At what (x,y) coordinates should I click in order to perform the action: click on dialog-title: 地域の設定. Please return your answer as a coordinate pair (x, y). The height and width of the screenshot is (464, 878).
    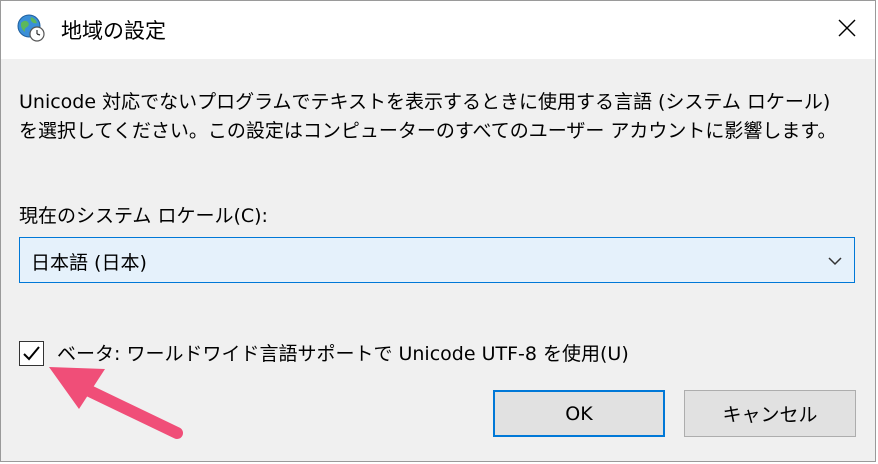
    Looking at the image, I should click on (113, 31).